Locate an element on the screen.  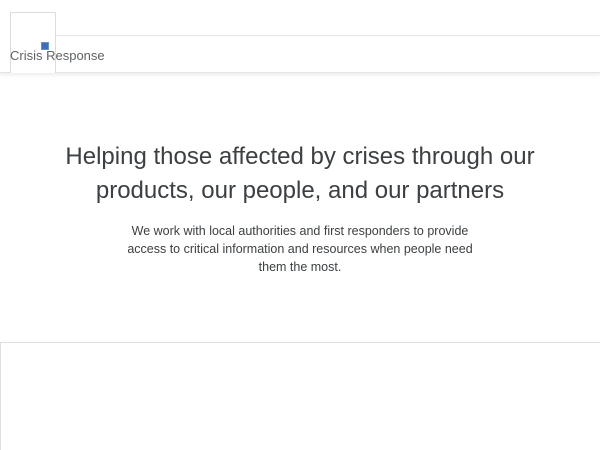
header-divider is located at coordinates (327, 35).